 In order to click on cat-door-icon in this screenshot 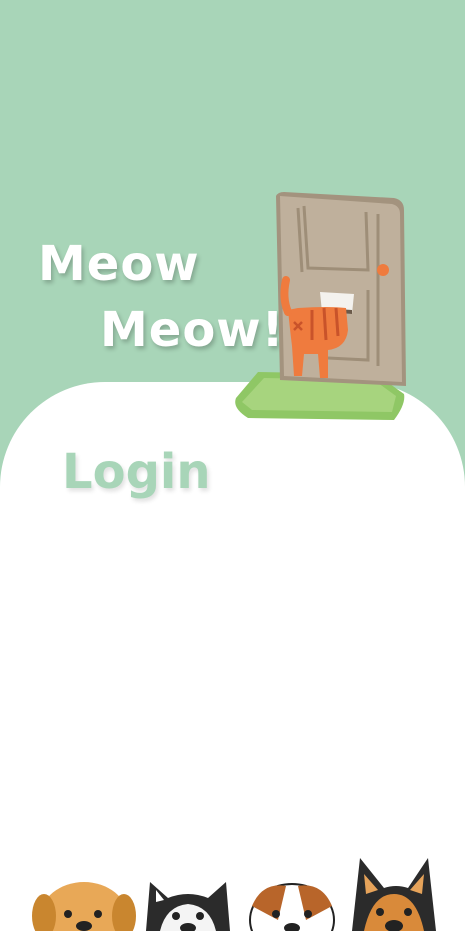, I will do `click(320, 306)`.